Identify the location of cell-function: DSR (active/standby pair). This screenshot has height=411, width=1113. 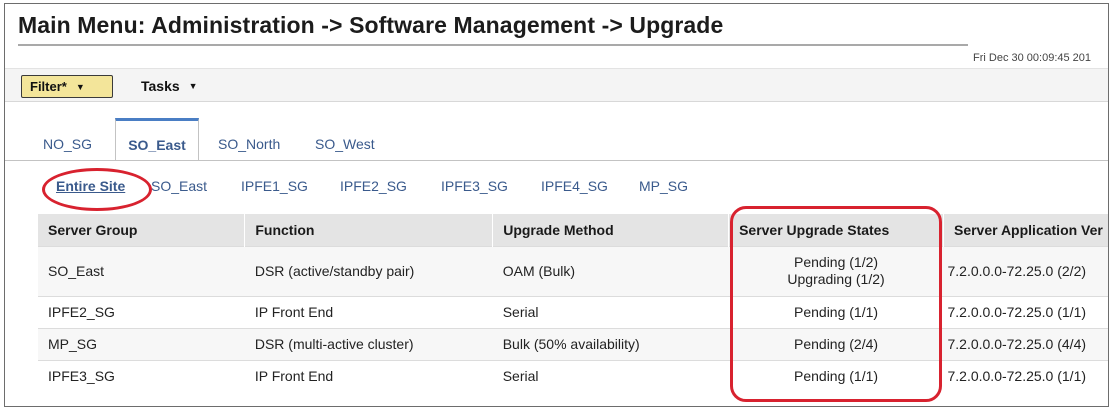
(368, 270).